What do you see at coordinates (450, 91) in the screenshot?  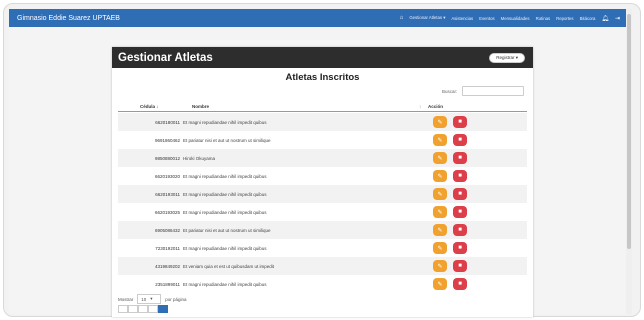 I see `search-label: Buscar:` at bounding box center [450, 91].